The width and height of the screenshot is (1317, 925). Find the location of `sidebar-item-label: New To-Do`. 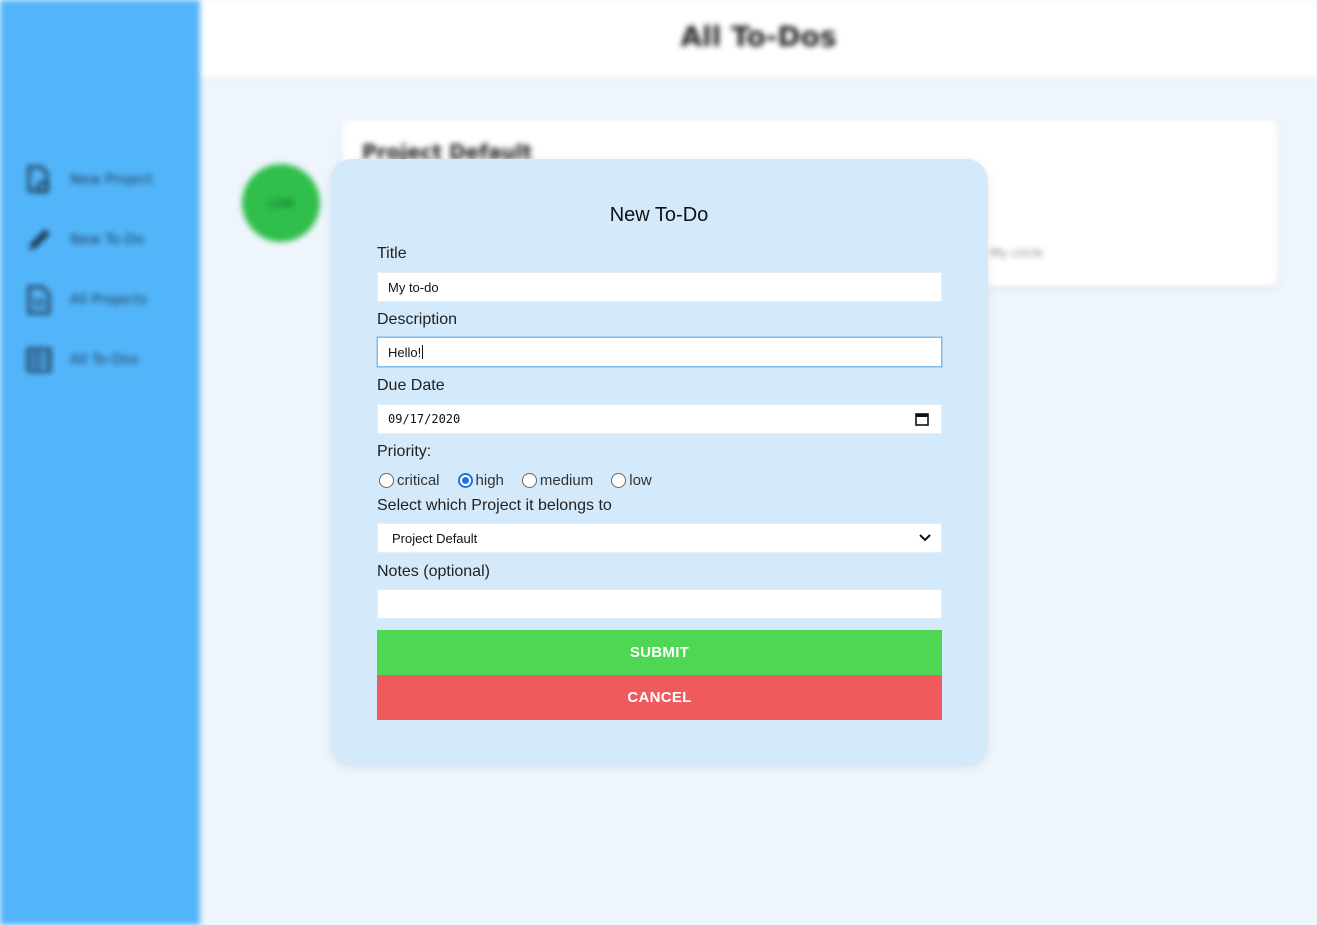

sidebar-item-label: New To-Do is located at coordinates (107, 240).